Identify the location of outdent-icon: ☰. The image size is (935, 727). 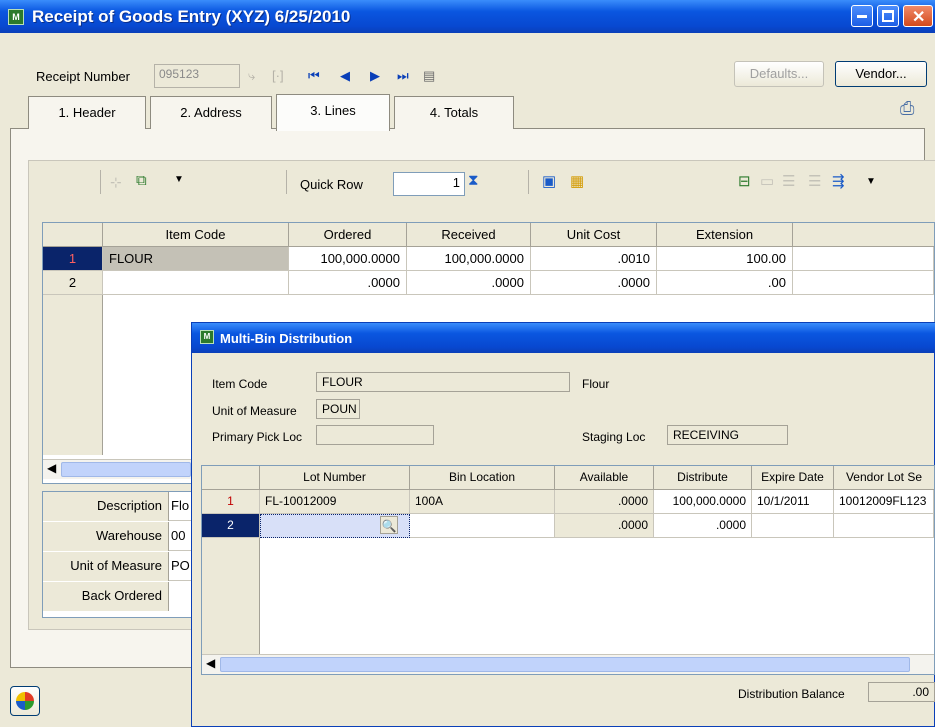
(814, 181).